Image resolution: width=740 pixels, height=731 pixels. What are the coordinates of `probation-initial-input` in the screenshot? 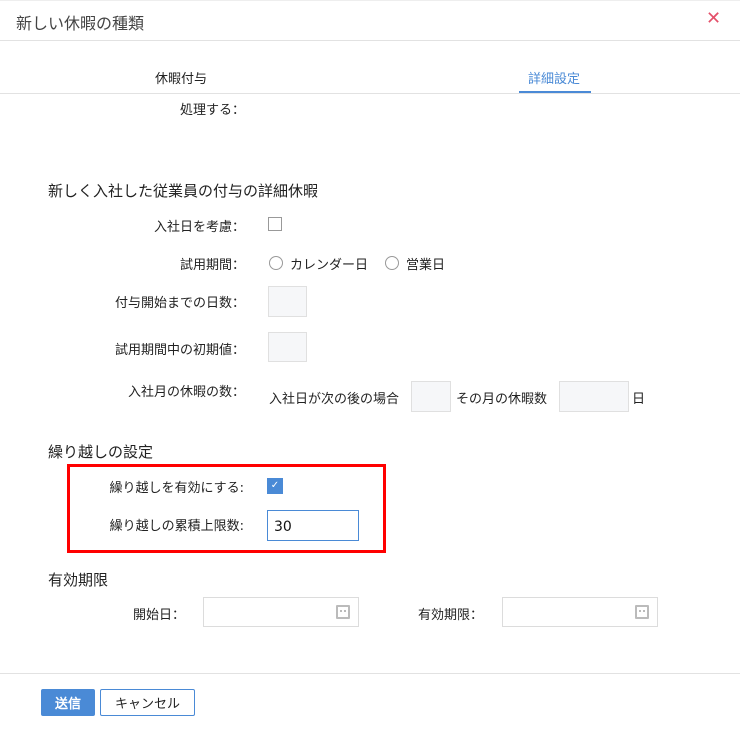 It's located at (287, 347).